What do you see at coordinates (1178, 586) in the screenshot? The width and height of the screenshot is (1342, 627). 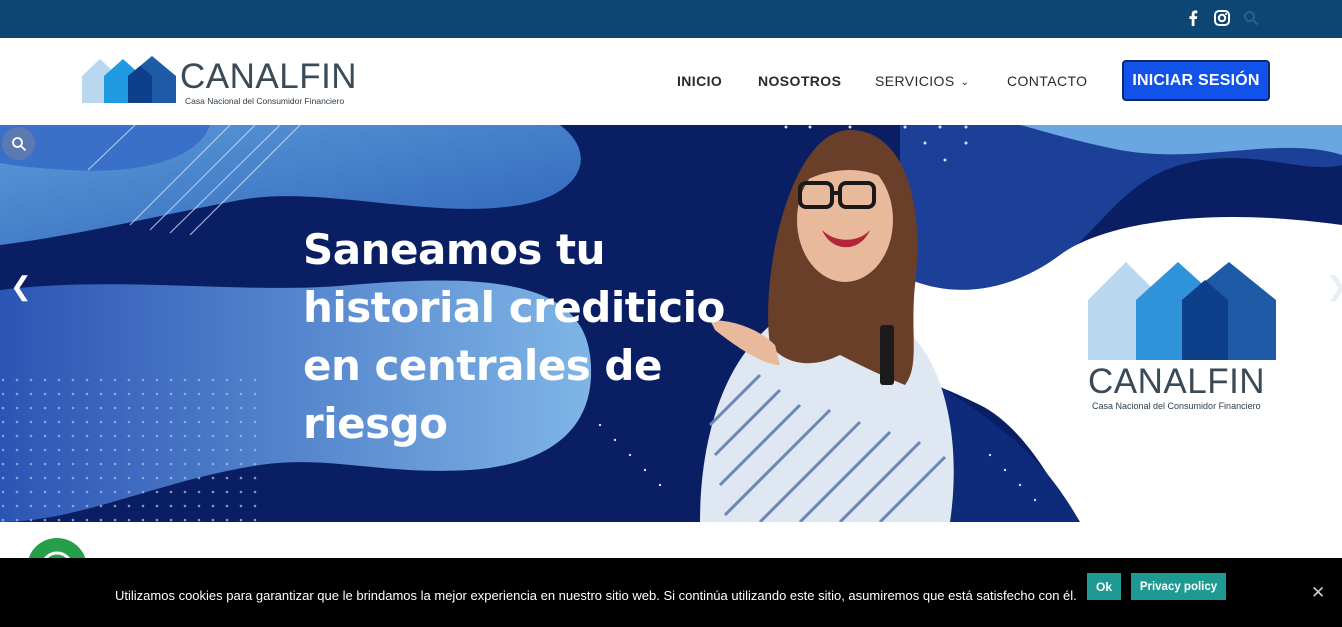 I see `privacy-policy-button: Privacy policy` at bounding box center [1178, 586].